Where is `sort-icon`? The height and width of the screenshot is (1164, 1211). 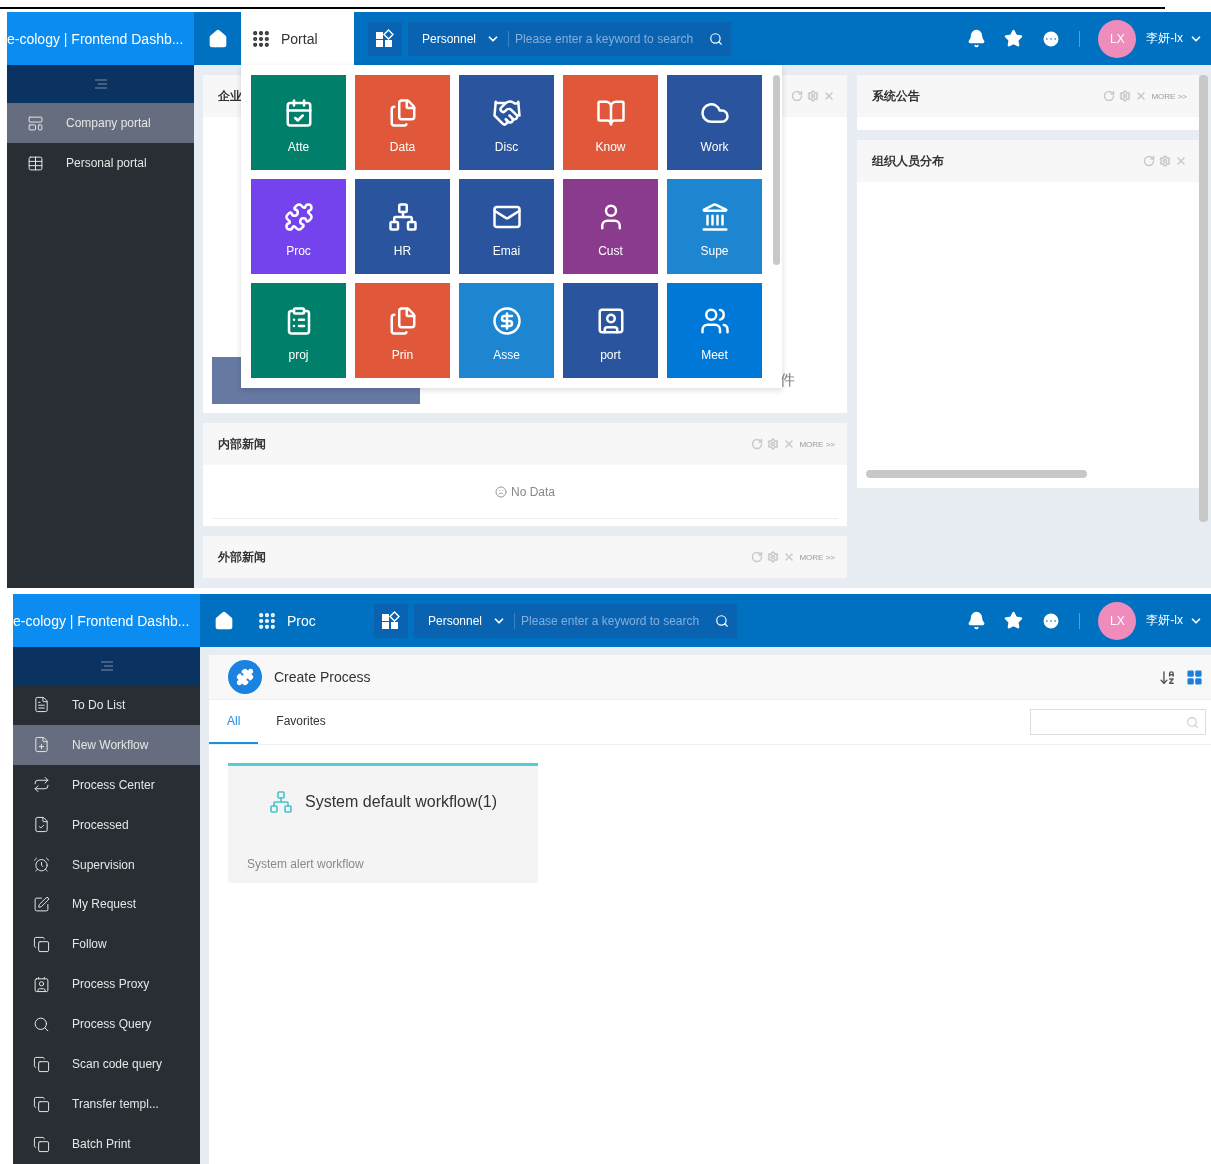
sort-icon is located at coordinates (1167, 677).